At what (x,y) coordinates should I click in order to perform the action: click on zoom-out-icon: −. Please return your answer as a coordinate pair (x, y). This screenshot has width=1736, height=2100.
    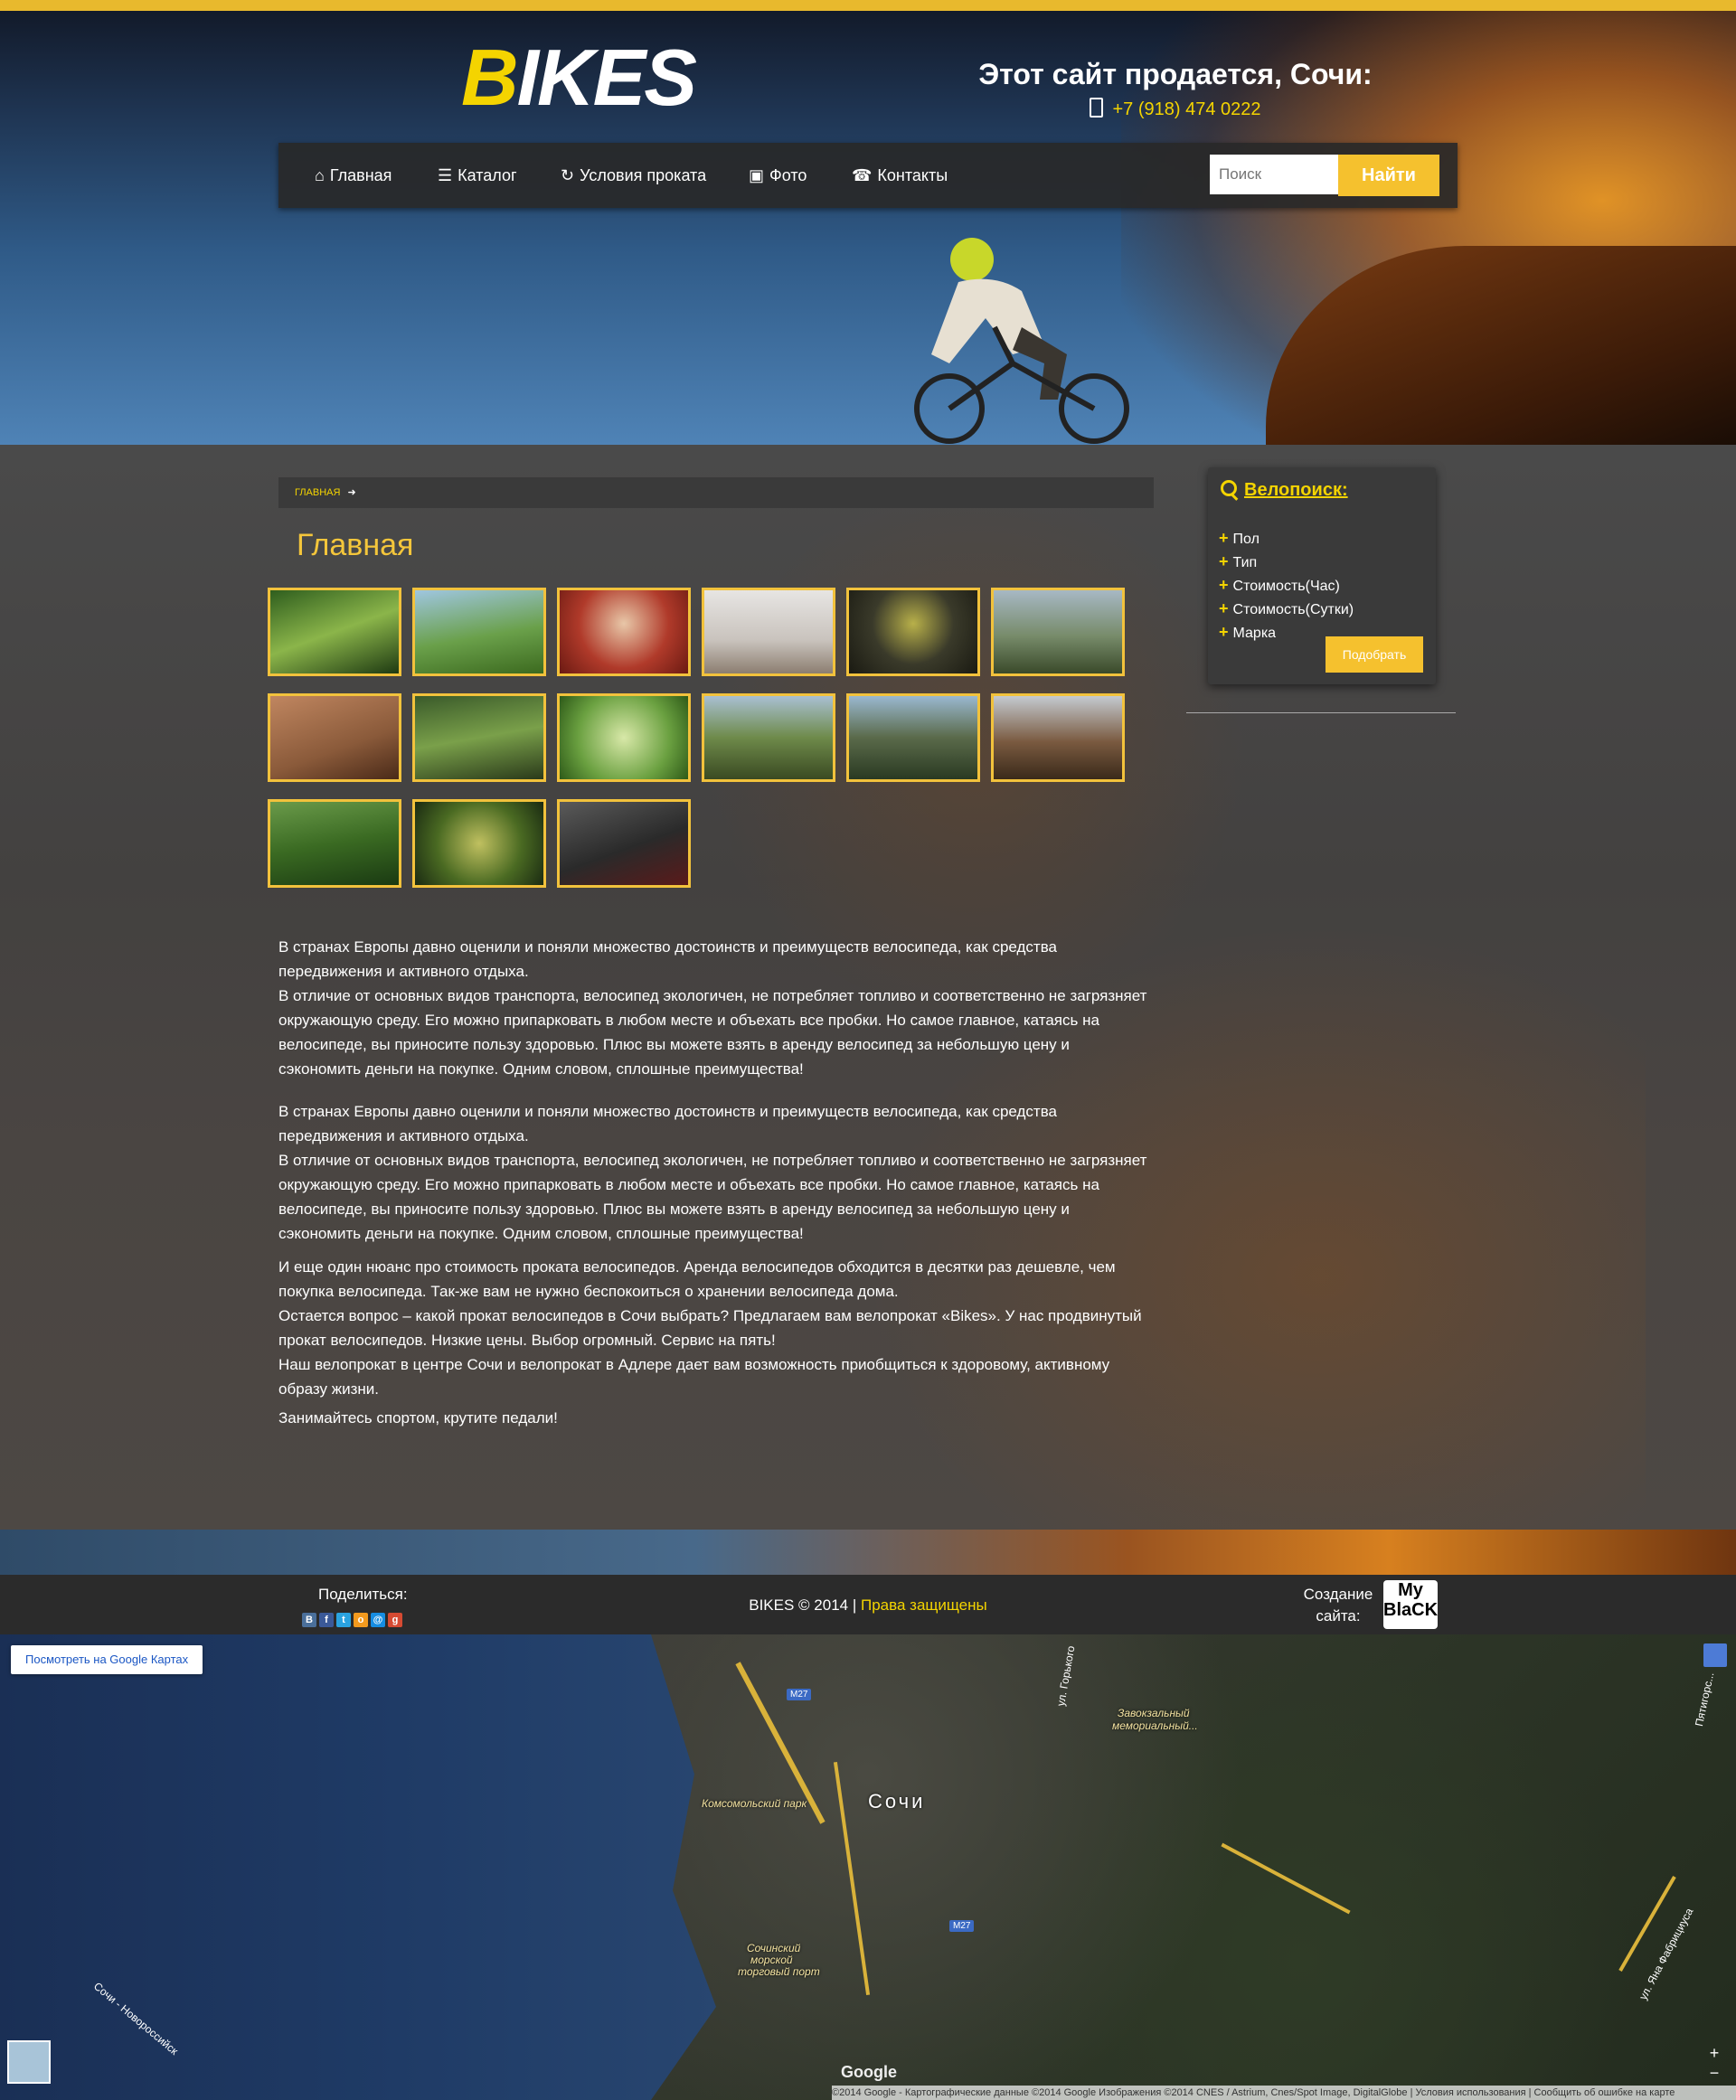
    Looking at the image, I should click on (1714, 2074).